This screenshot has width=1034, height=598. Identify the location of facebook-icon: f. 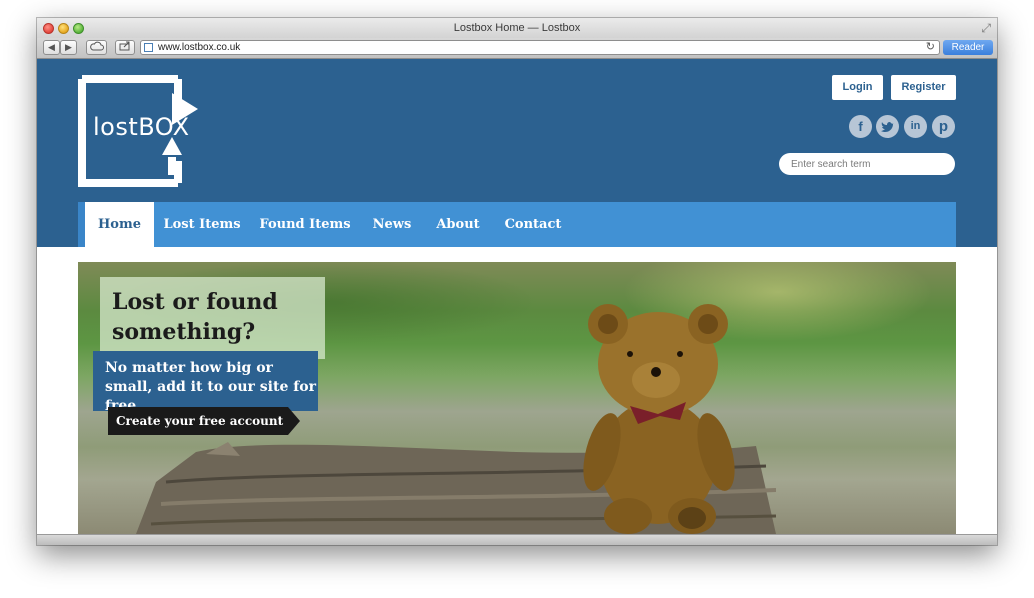
(860, 126).